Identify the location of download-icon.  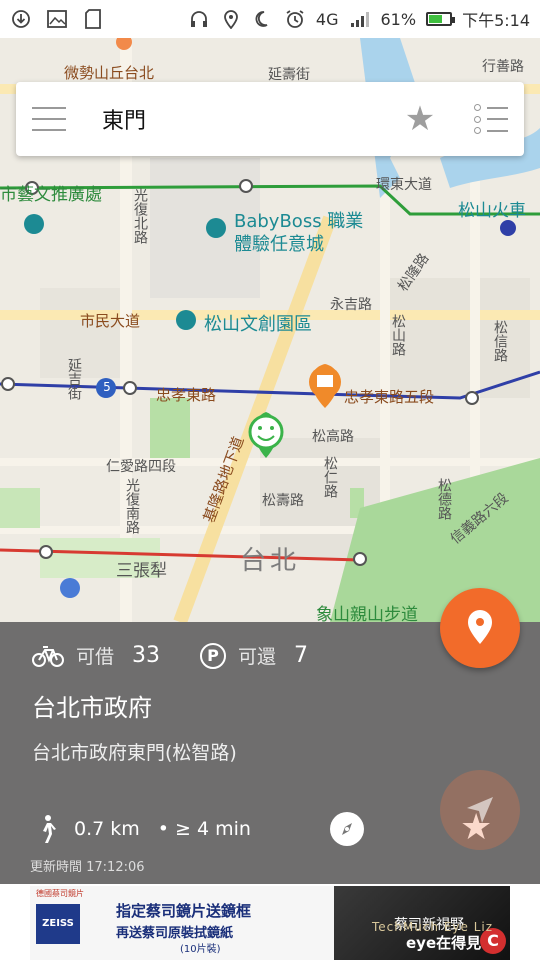
(21, 19).